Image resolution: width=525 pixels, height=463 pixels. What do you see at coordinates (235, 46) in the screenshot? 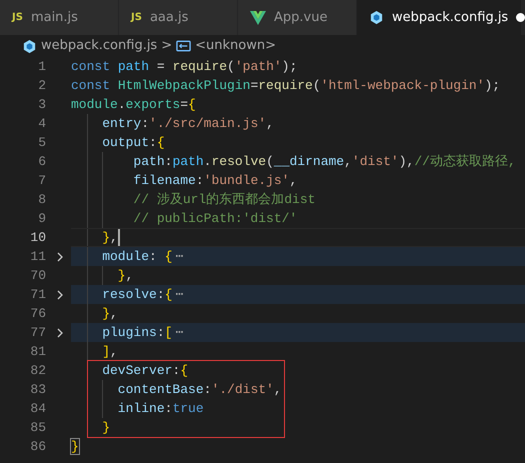
I see `breadcrumb-item: <unknown>` at bounding box center [235, 46].